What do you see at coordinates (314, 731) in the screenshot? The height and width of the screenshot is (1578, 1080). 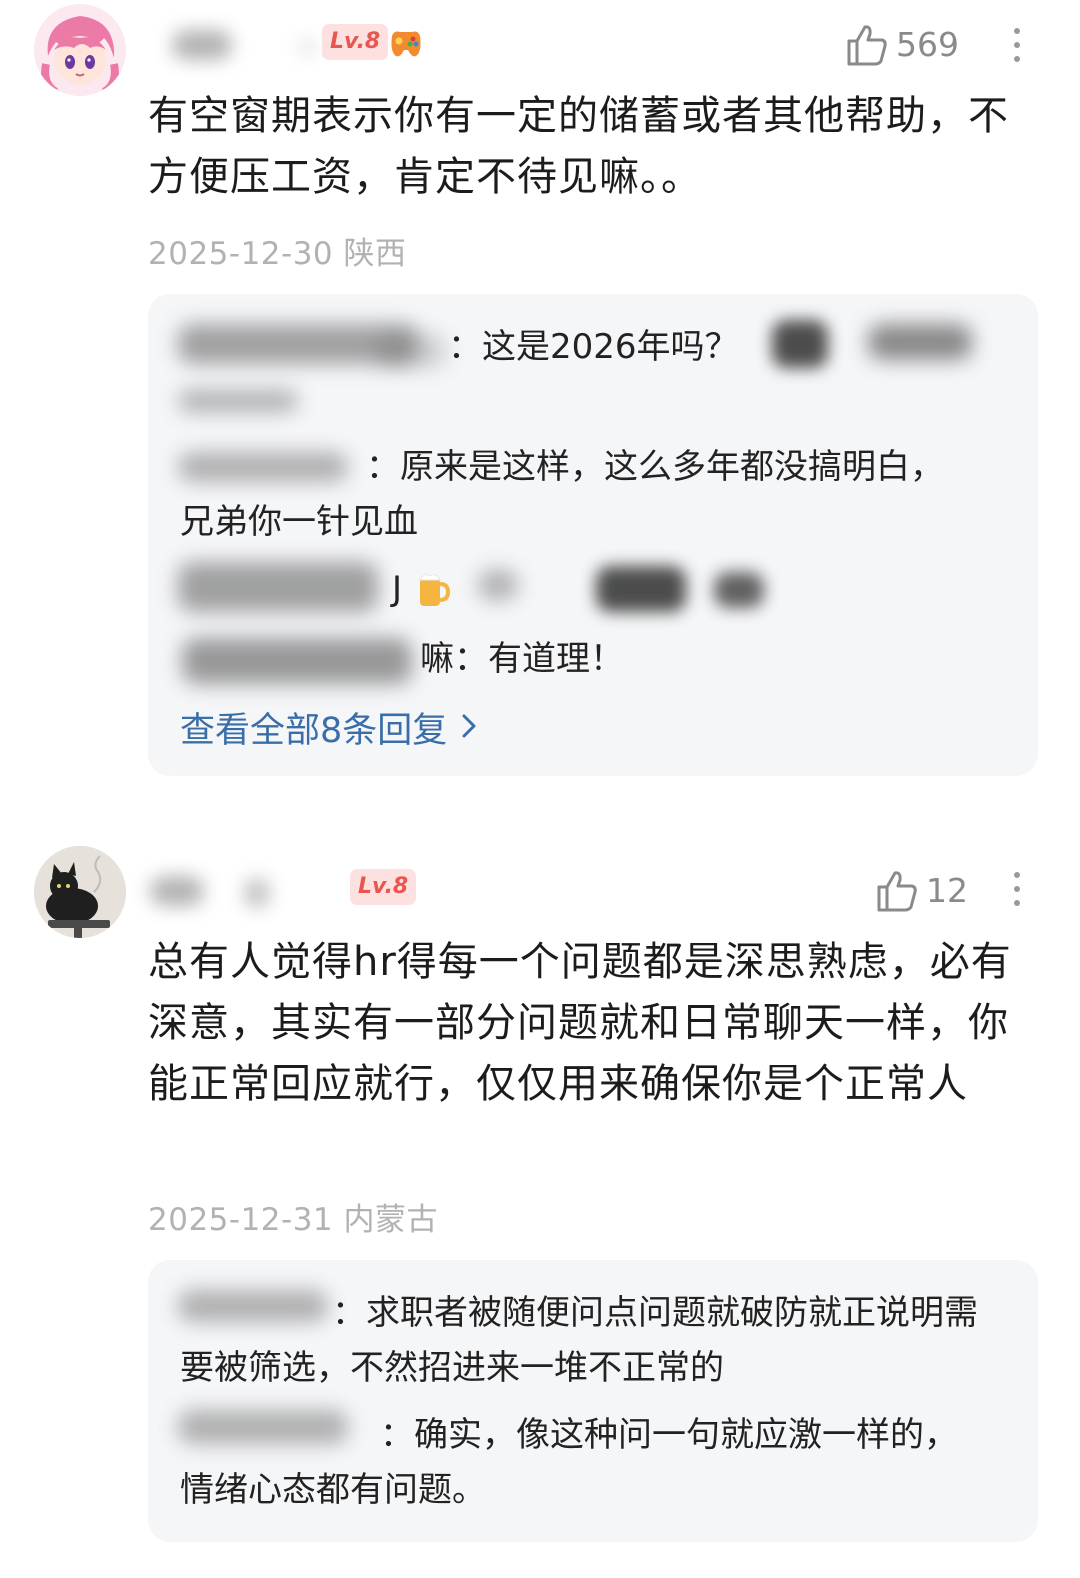 I see `view-all-label: 查看全部8条回复` at bounding box center [314, 731].